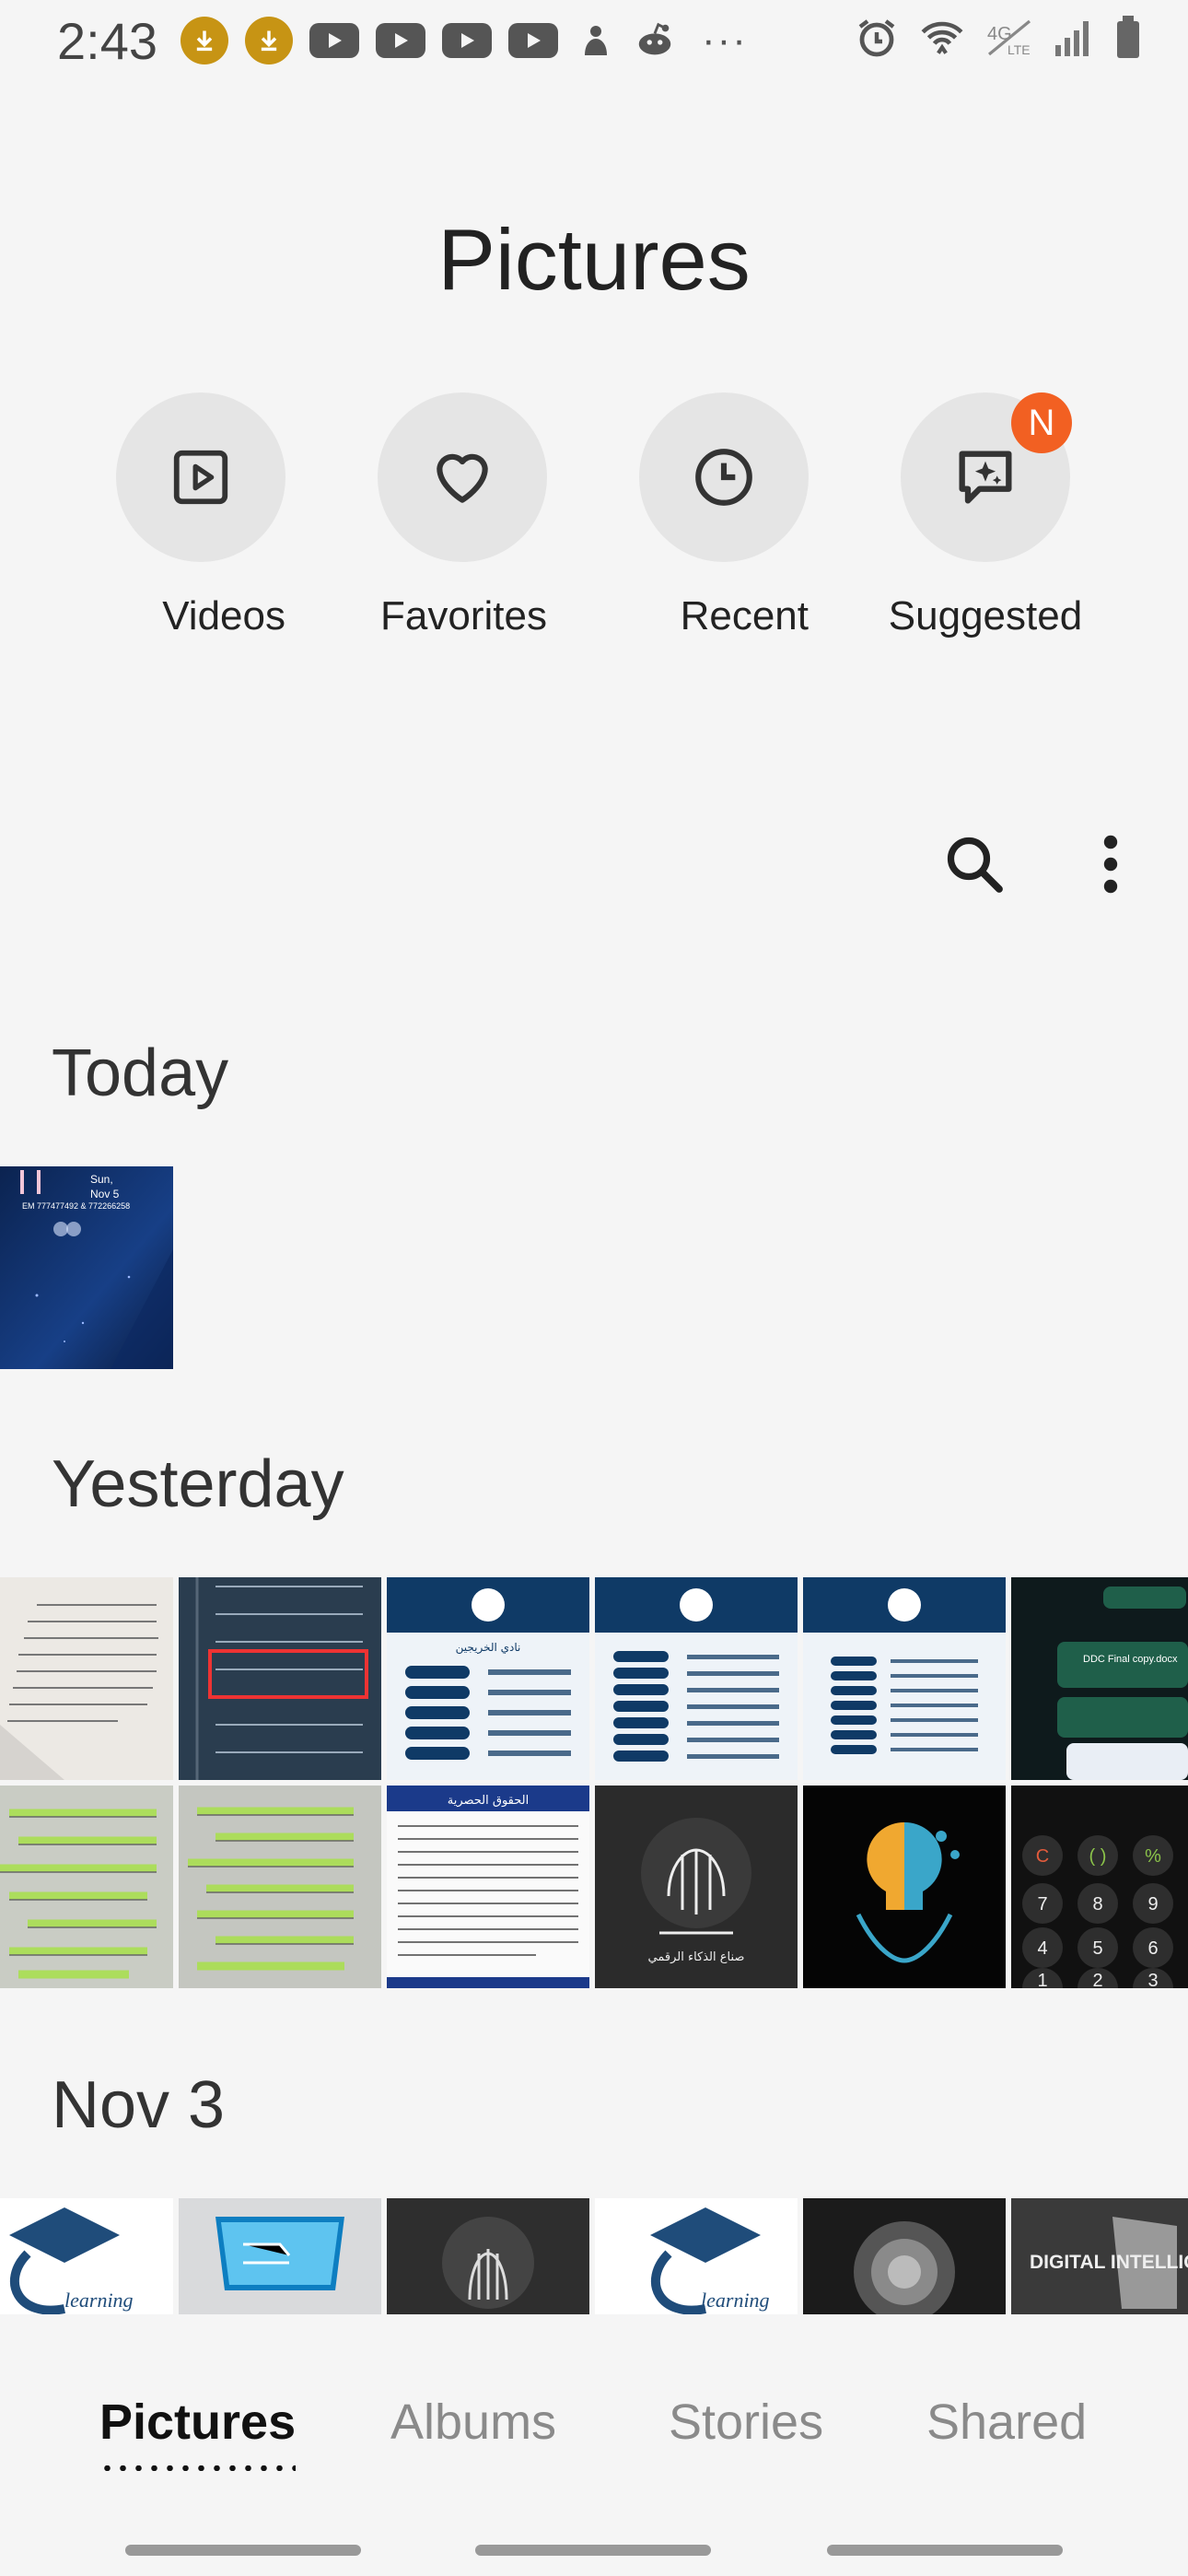 The image size is (1188, 2576). I want to click on thumbnail-caption: EM 777477492 & 772266258, so click(76, 1206).